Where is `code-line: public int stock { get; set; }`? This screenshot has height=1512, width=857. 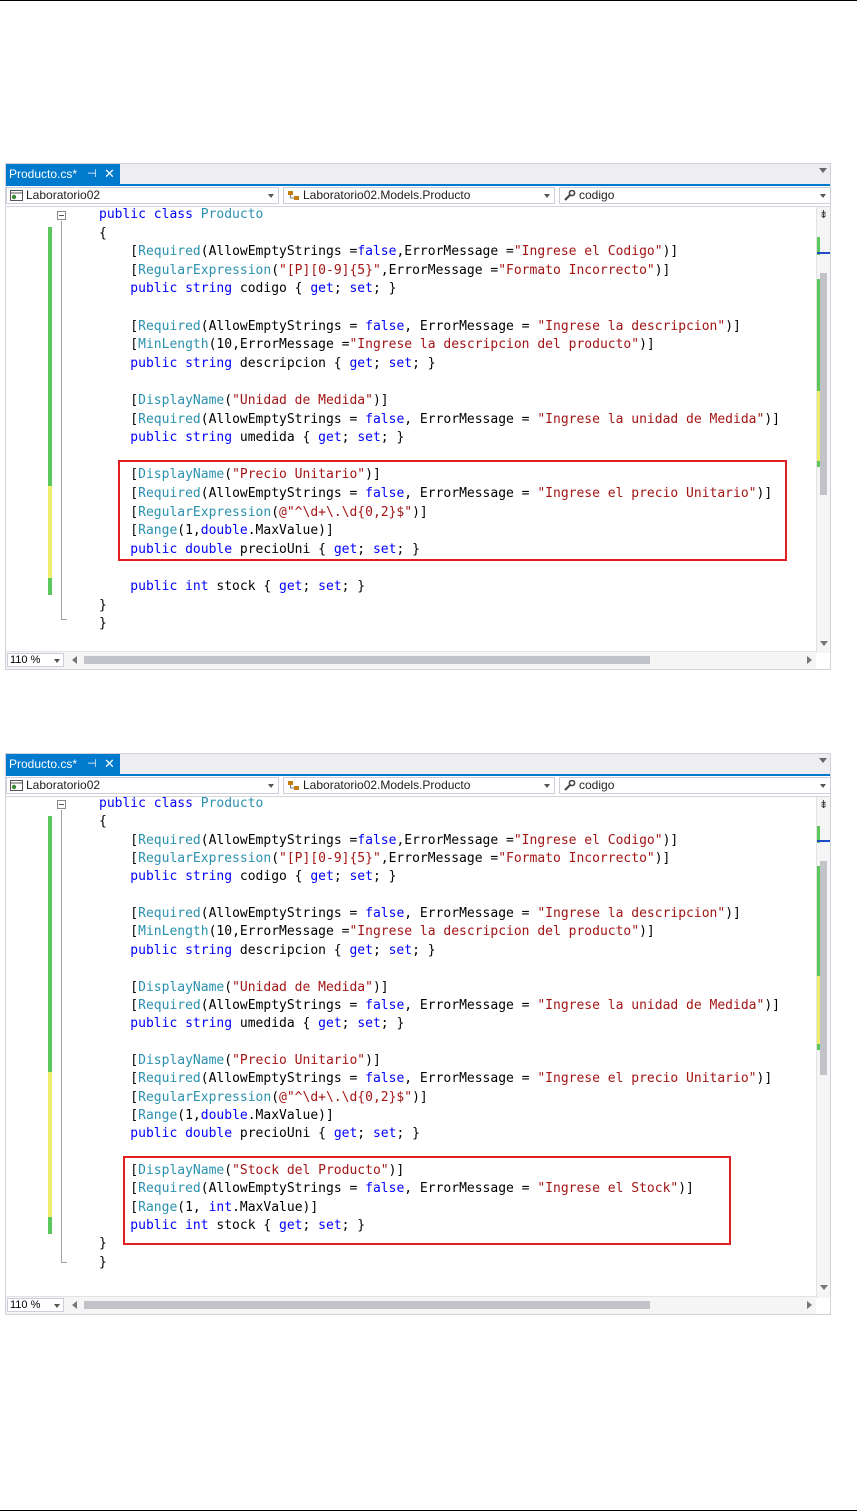 code-line: public int stock { get; set; } is located at coordinates (232, 587).